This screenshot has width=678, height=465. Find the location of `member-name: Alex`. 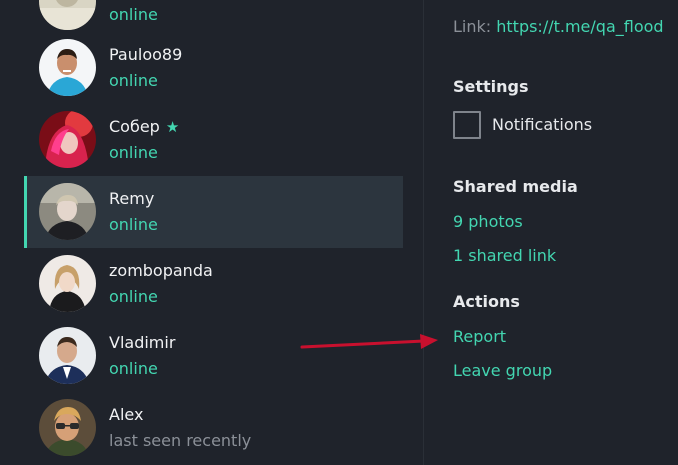

member-name: Alex is located at coordinates (126, 414).